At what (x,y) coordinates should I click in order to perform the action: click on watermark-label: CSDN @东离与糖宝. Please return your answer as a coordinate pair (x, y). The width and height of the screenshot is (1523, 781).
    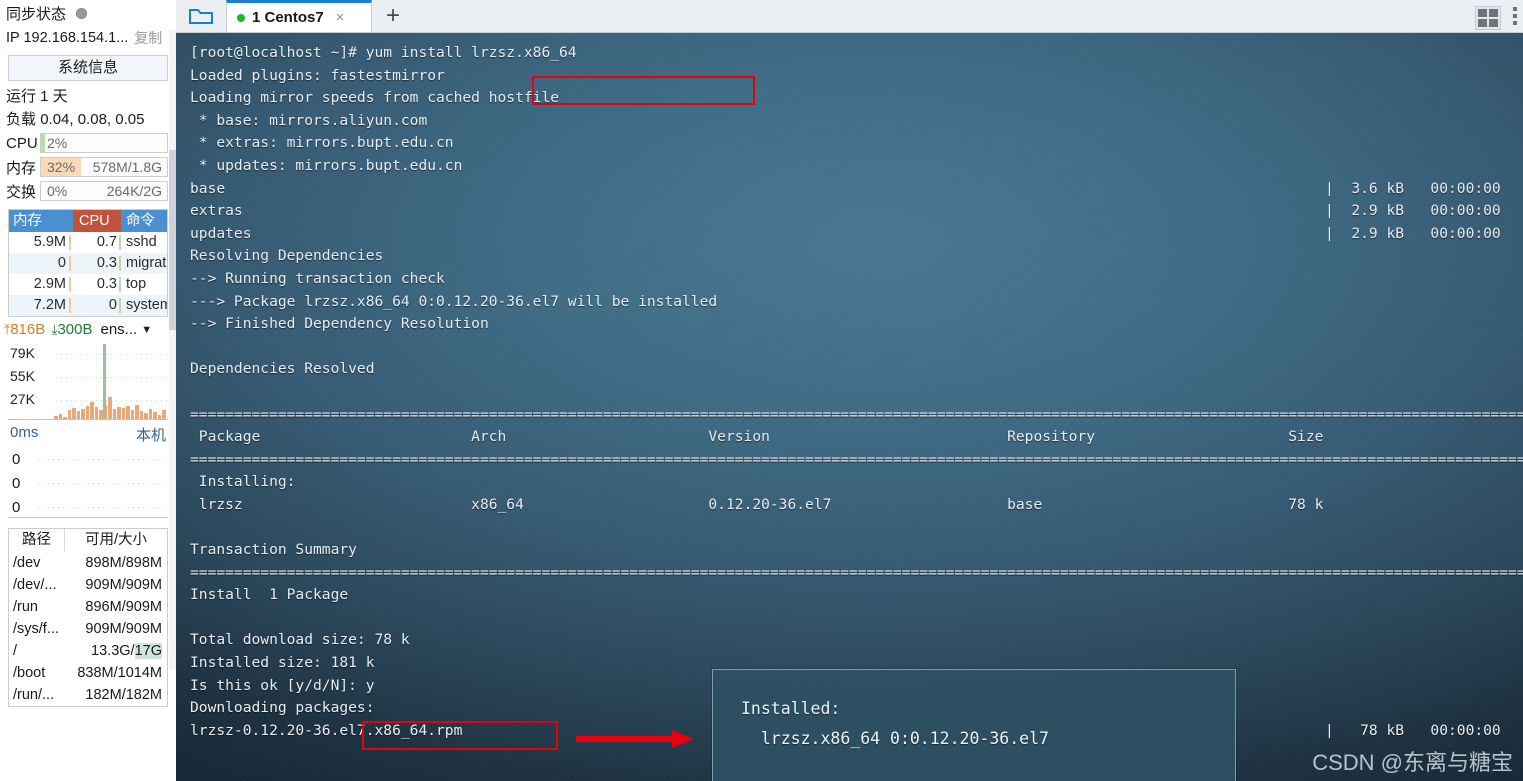
    Looking at the image, I should click on (1412, 762).